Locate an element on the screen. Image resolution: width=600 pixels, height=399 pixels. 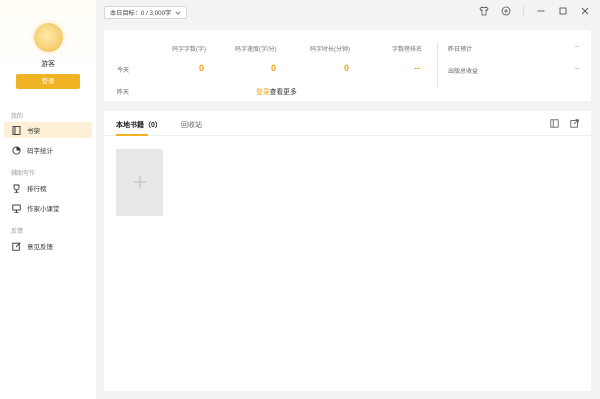
today-words-value: 0 is located at coordinates (202, 68).